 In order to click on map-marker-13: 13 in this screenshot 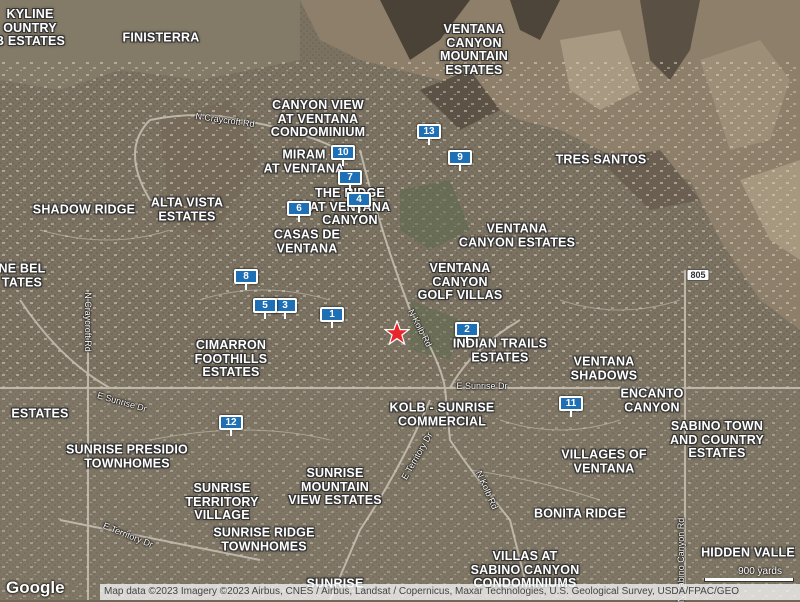, I will do `click(429, 135)`.